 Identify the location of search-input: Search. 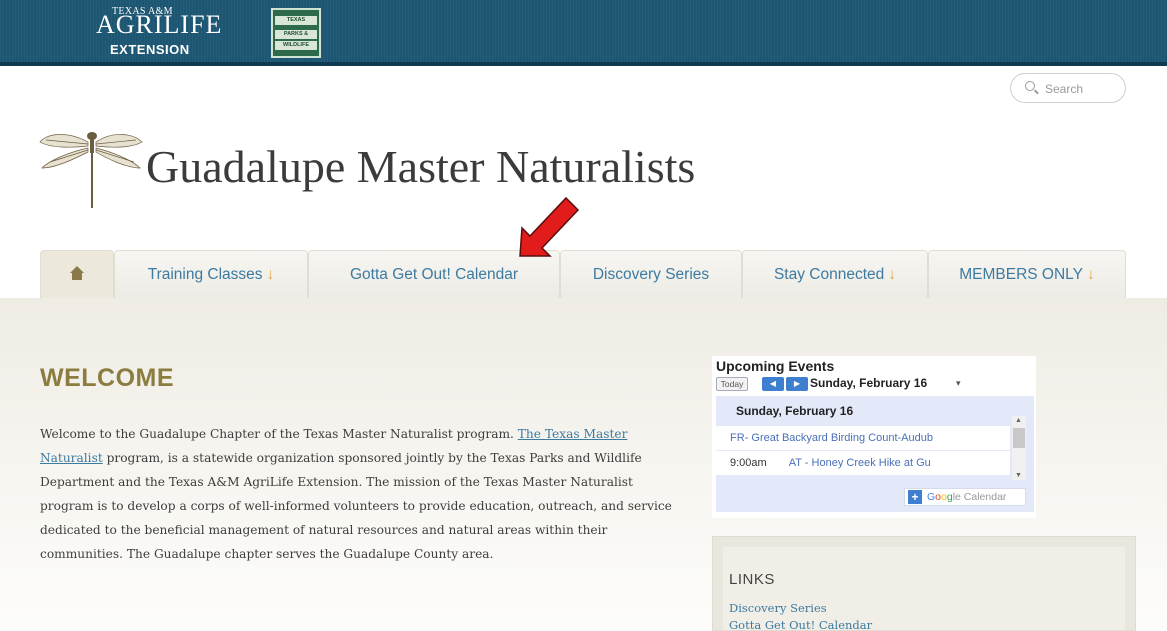
(1068, 88).